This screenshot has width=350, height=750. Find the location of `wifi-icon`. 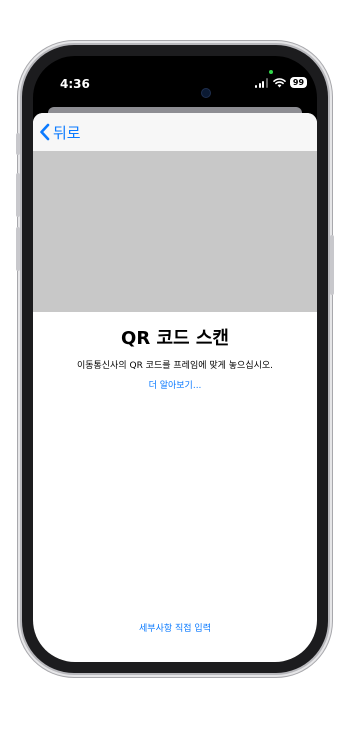

wifi-icon is located at coordinates (279, 83).